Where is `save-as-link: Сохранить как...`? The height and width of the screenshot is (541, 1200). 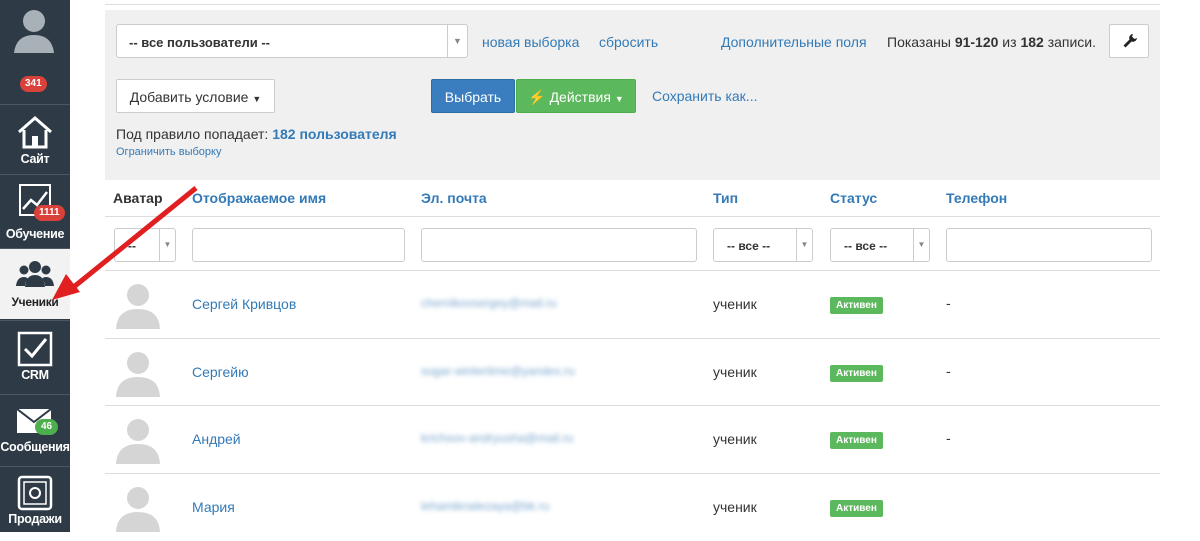 save-as-link: Сохранить как... is located at coordinates (704, 96).